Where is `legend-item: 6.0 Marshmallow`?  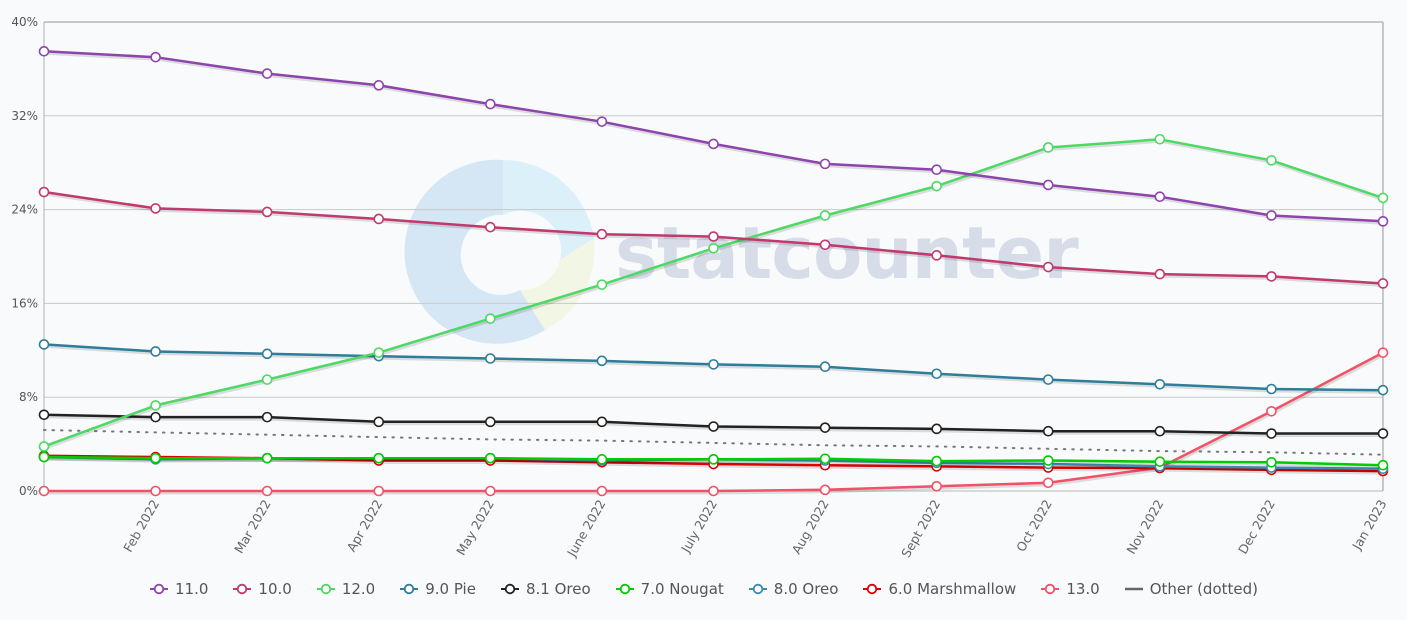 legend-item: 6.0 Marshmallow is located at coordinates (939, 589).